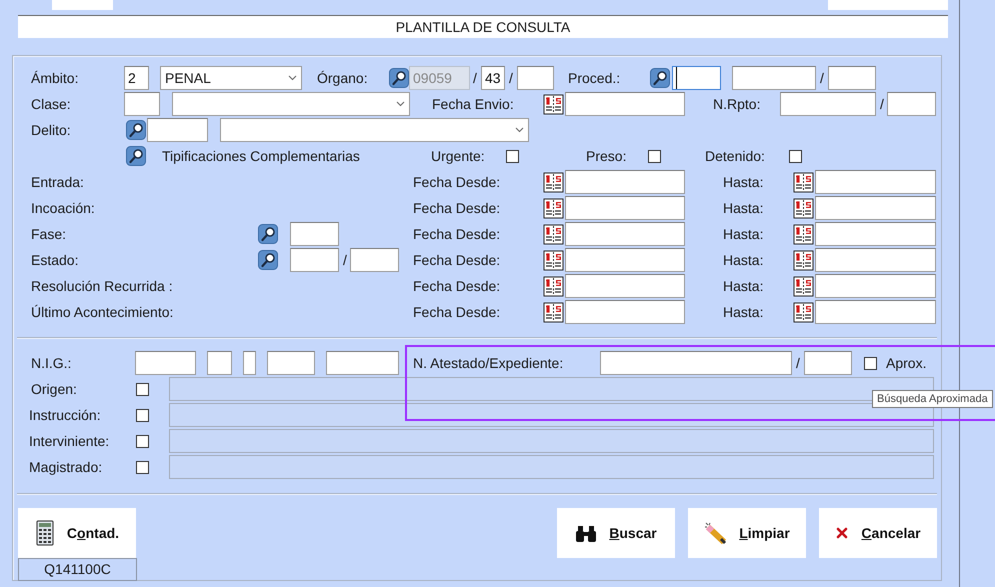 The height and width of the screenshot is (587, 995). Describe the element at coordinates (231, 78) in the screenshot. I see `dropdown: PENAL` at that location.